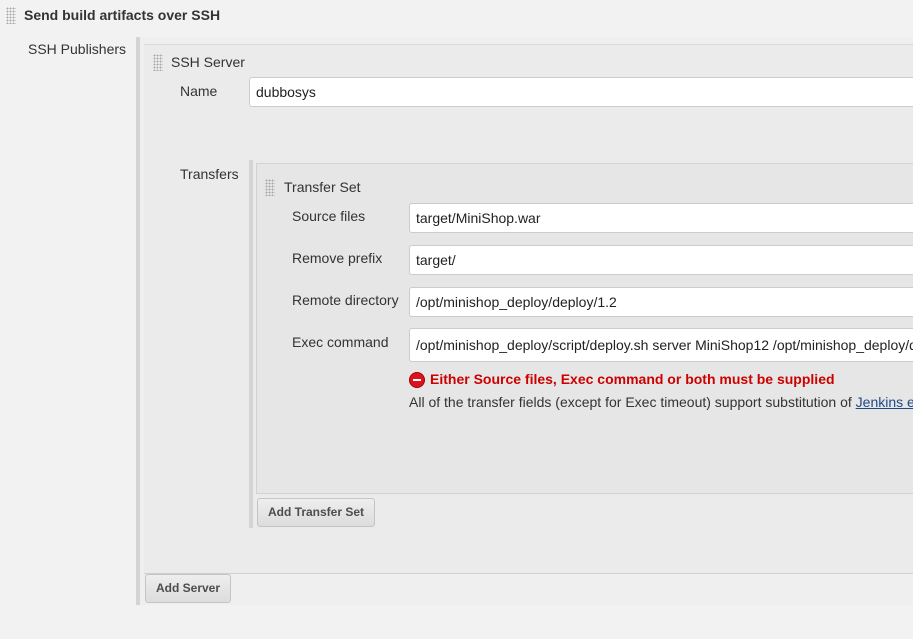 This screenshot has height=639, width=913. I want to click on section-title: Send build artifacts over SSH, so click(122, 15).